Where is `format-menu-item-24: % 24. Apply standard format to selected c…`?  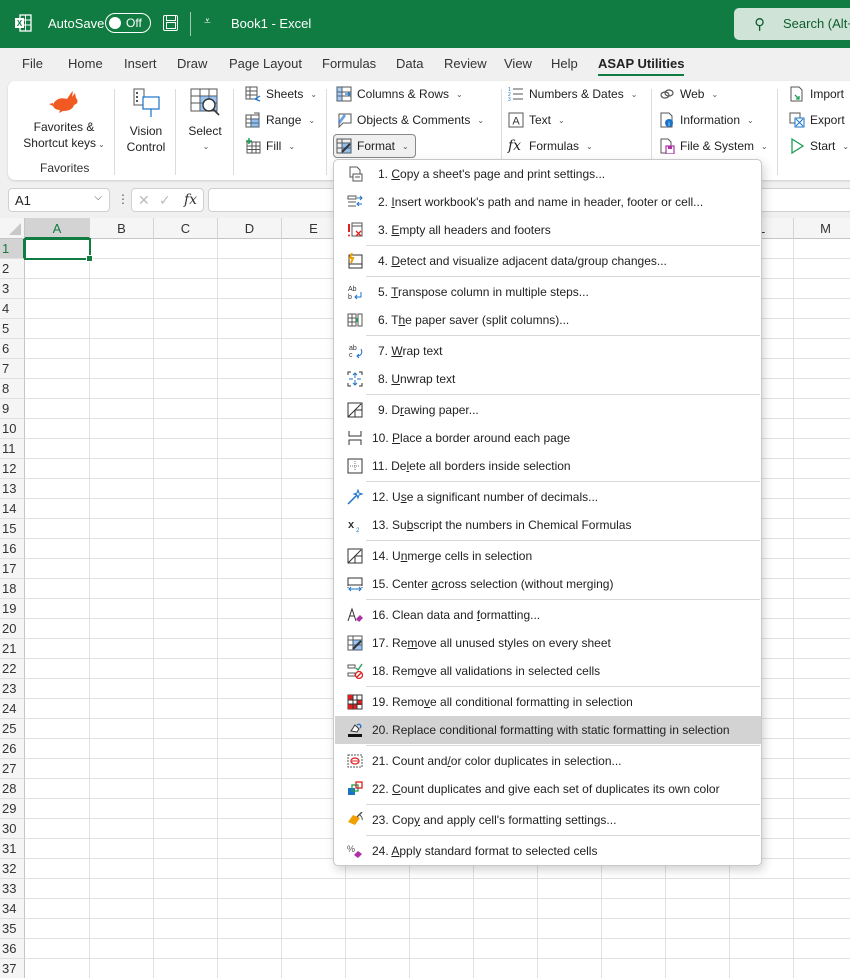
format-menu-item-24: % 24. Apply standard format to selected c… is located at coordinates (548, 851).